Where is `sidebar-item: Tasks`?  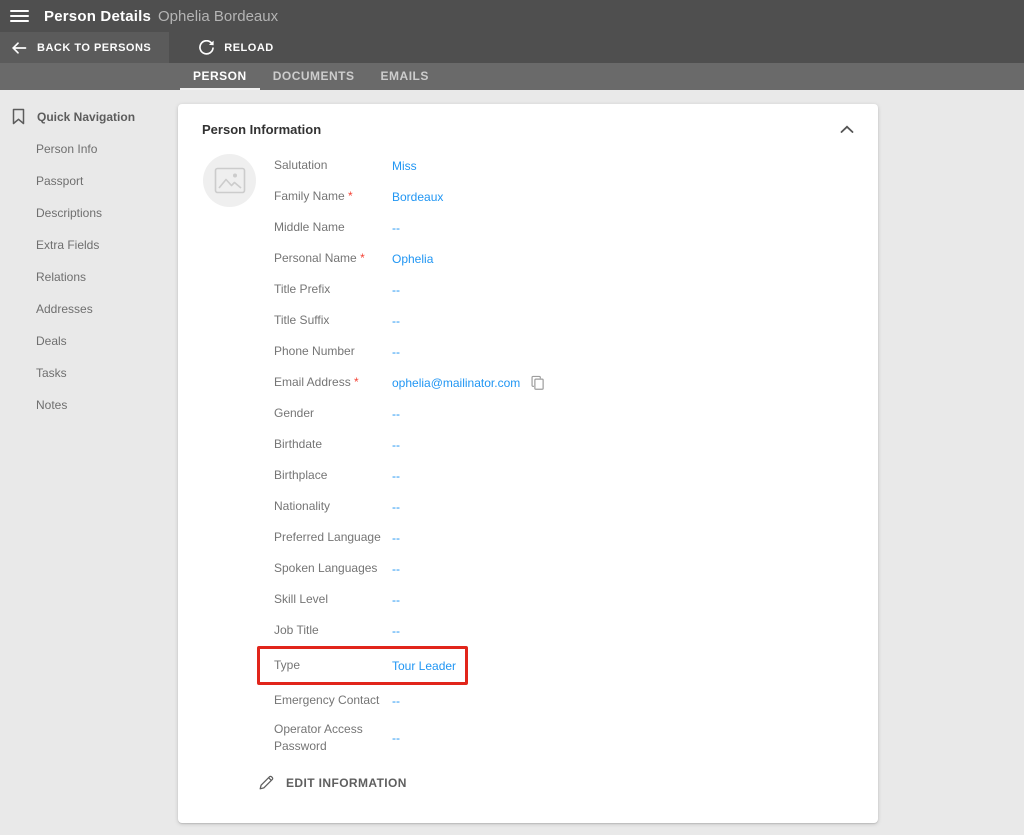 sidebar-item: Tasks is located at coordinates (89, 373).